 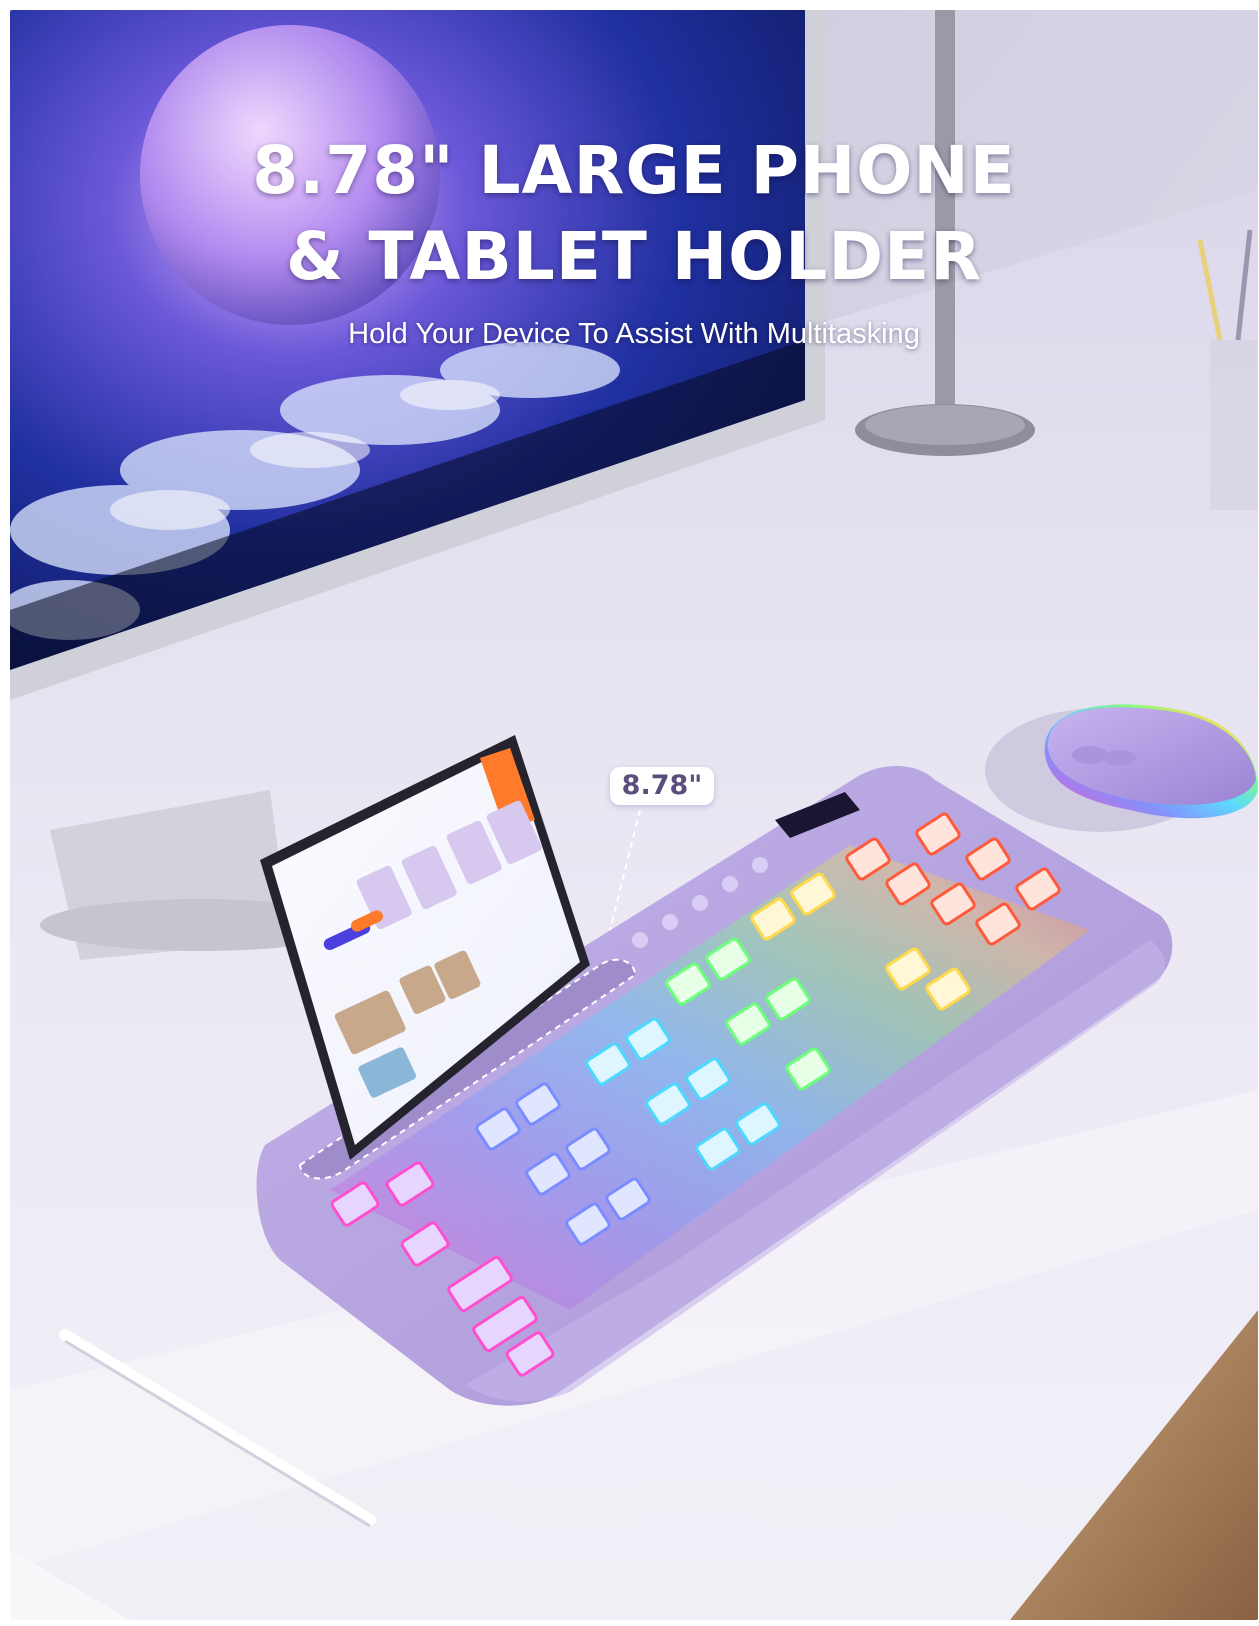 I want to click on headline-line-1: 8.78" LARGE PHONE, so click(x=634, y=170).